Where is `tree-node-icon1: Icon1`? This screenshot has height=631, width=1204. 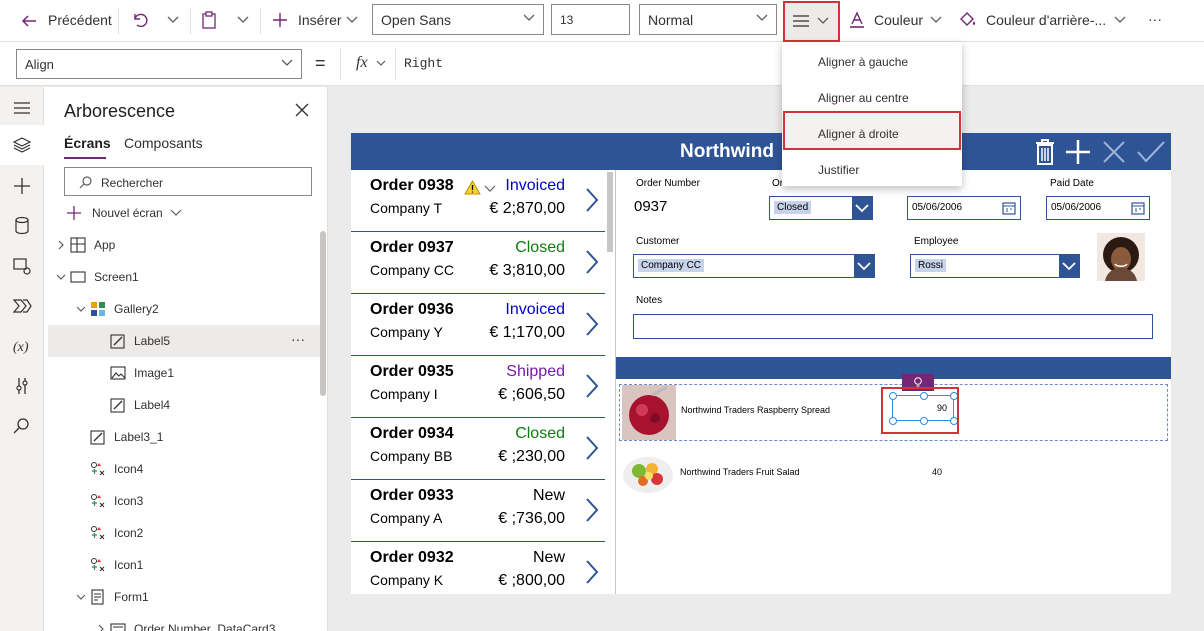
tree-node-icon1: Icon1 is located at coordinates (184, 565).